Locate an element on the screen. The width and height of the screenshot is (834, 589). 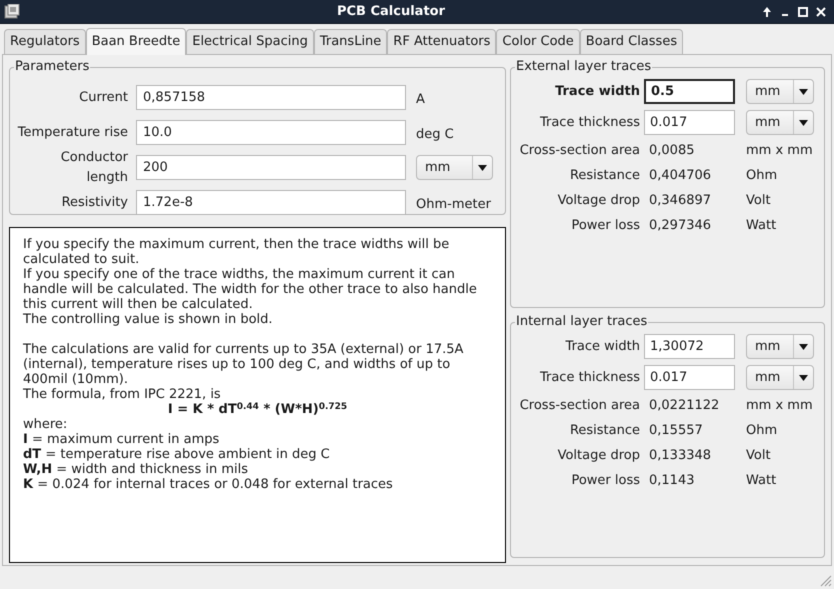
tab: Color Code is located at coordinates (538, 41).